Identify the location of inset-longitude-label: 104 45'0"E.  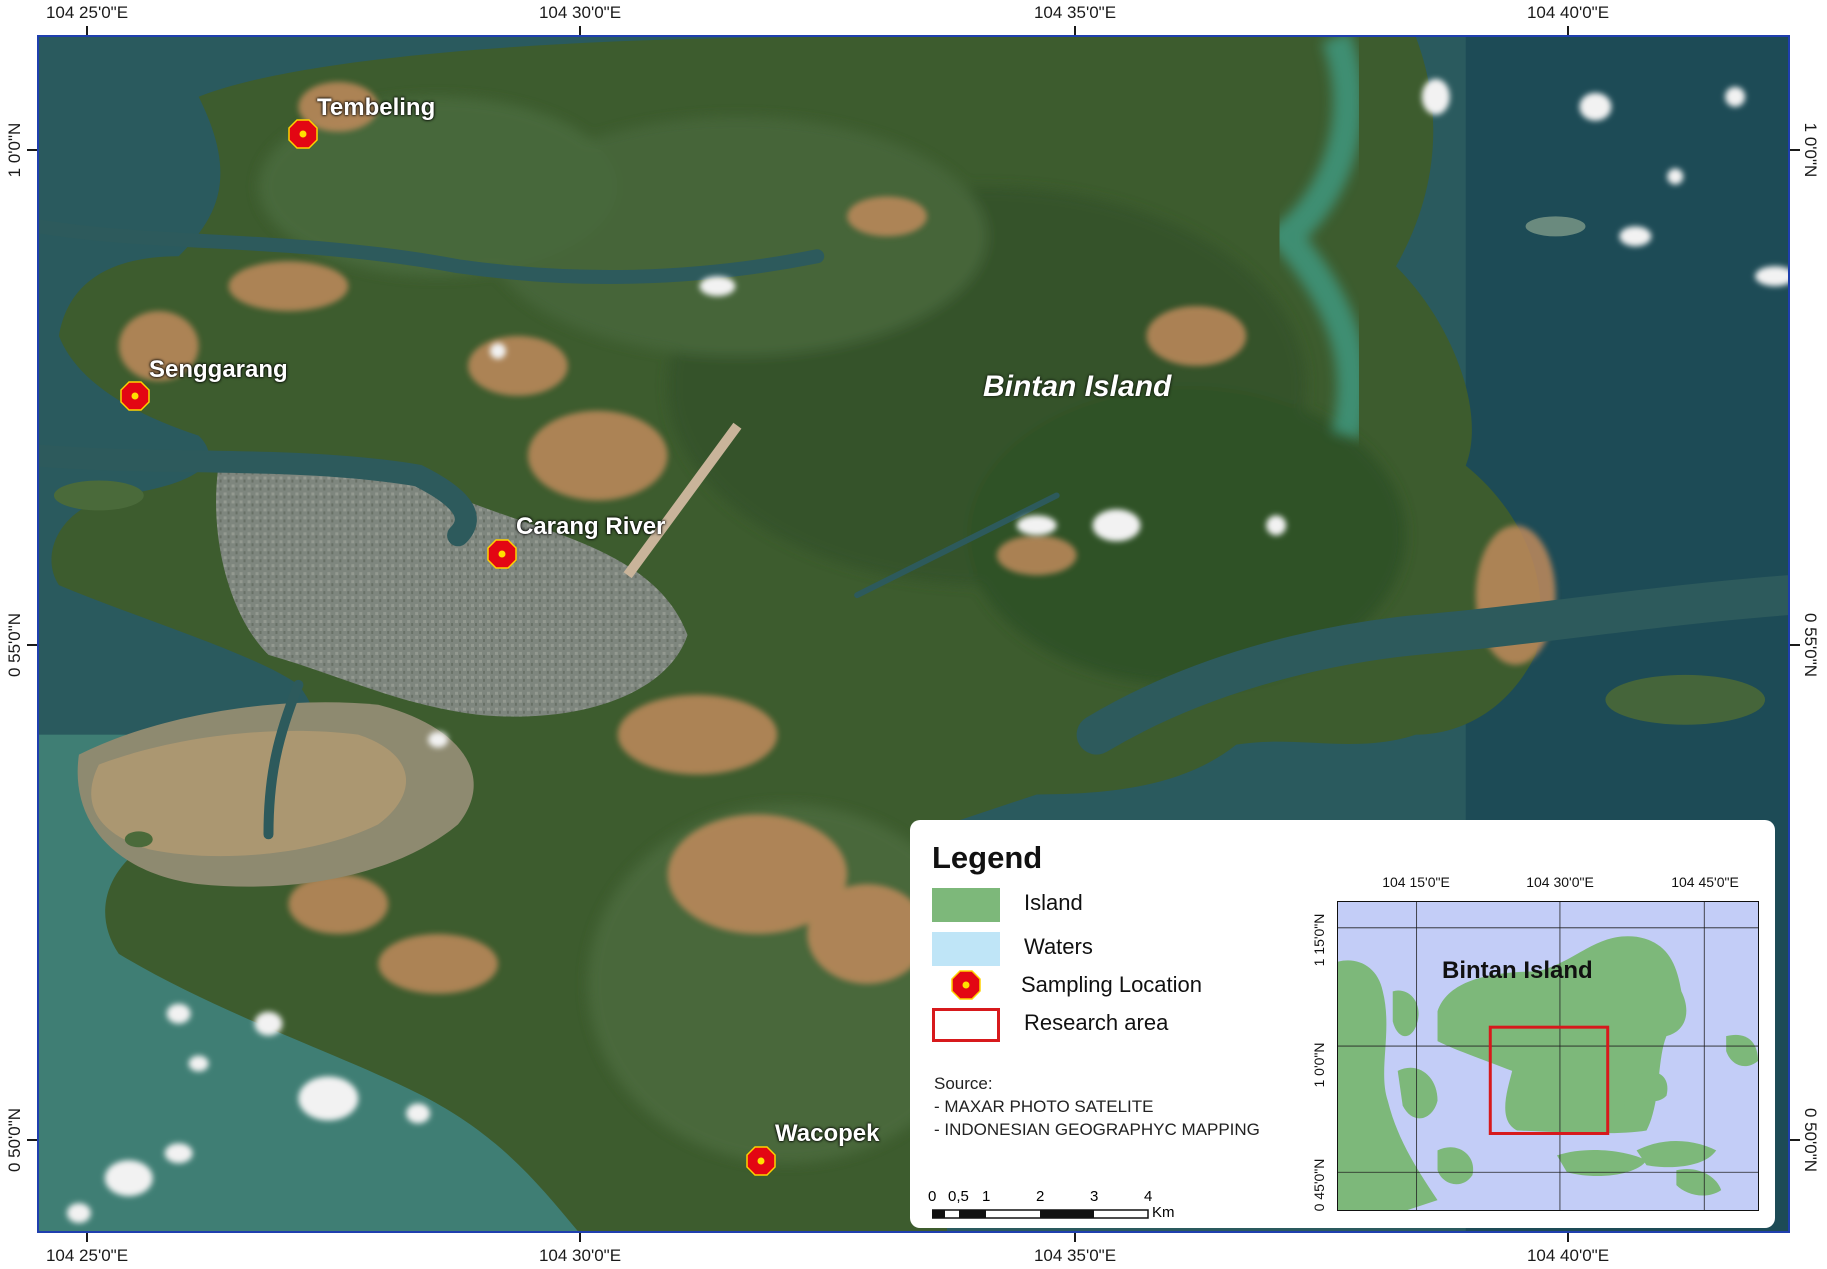
(1705, 882).